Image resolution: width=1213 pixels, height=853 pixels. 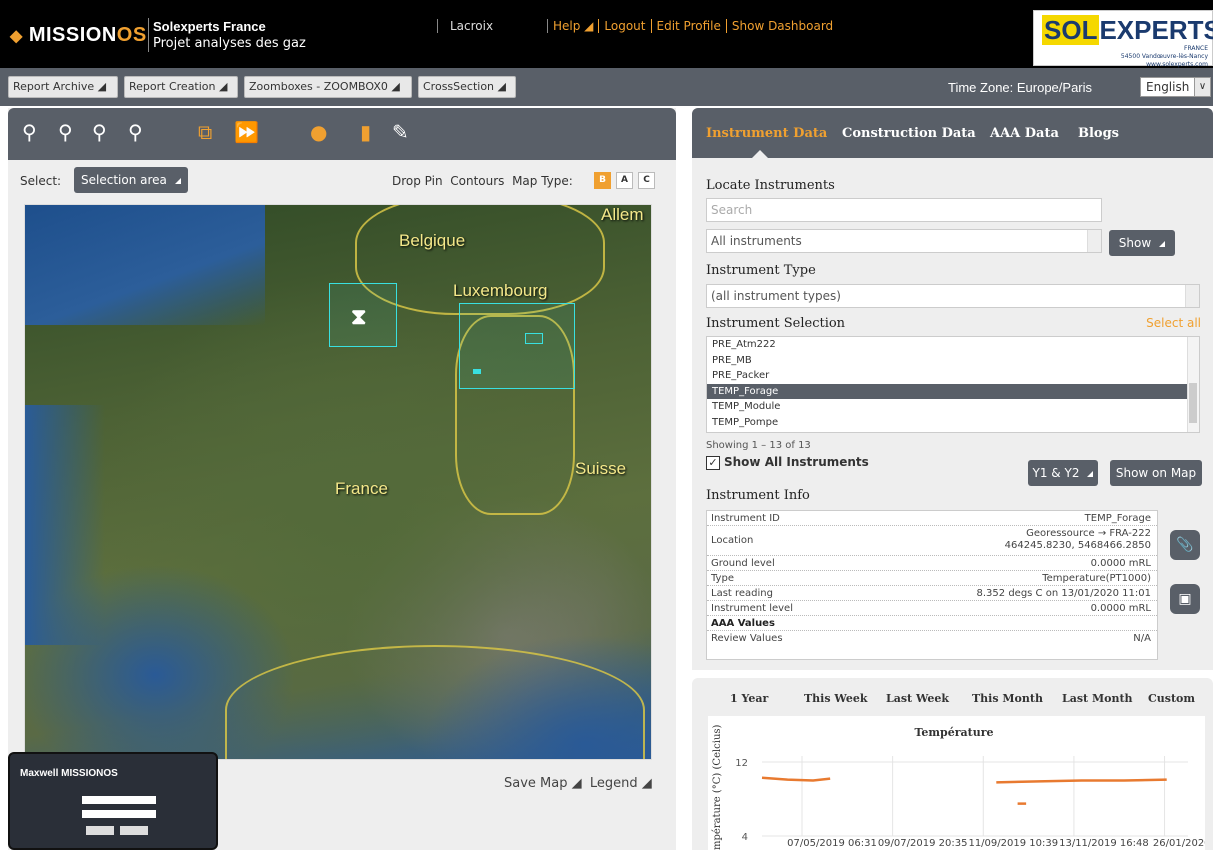 I want to click on report-creation-button: Report Creation ◢, so click(x=181, y=87).